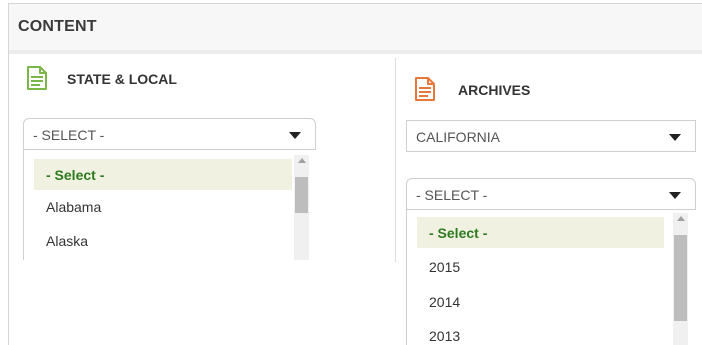 This screenshot has width=702, height=345. I want to click on state-scrollbar, so click(301, 207).